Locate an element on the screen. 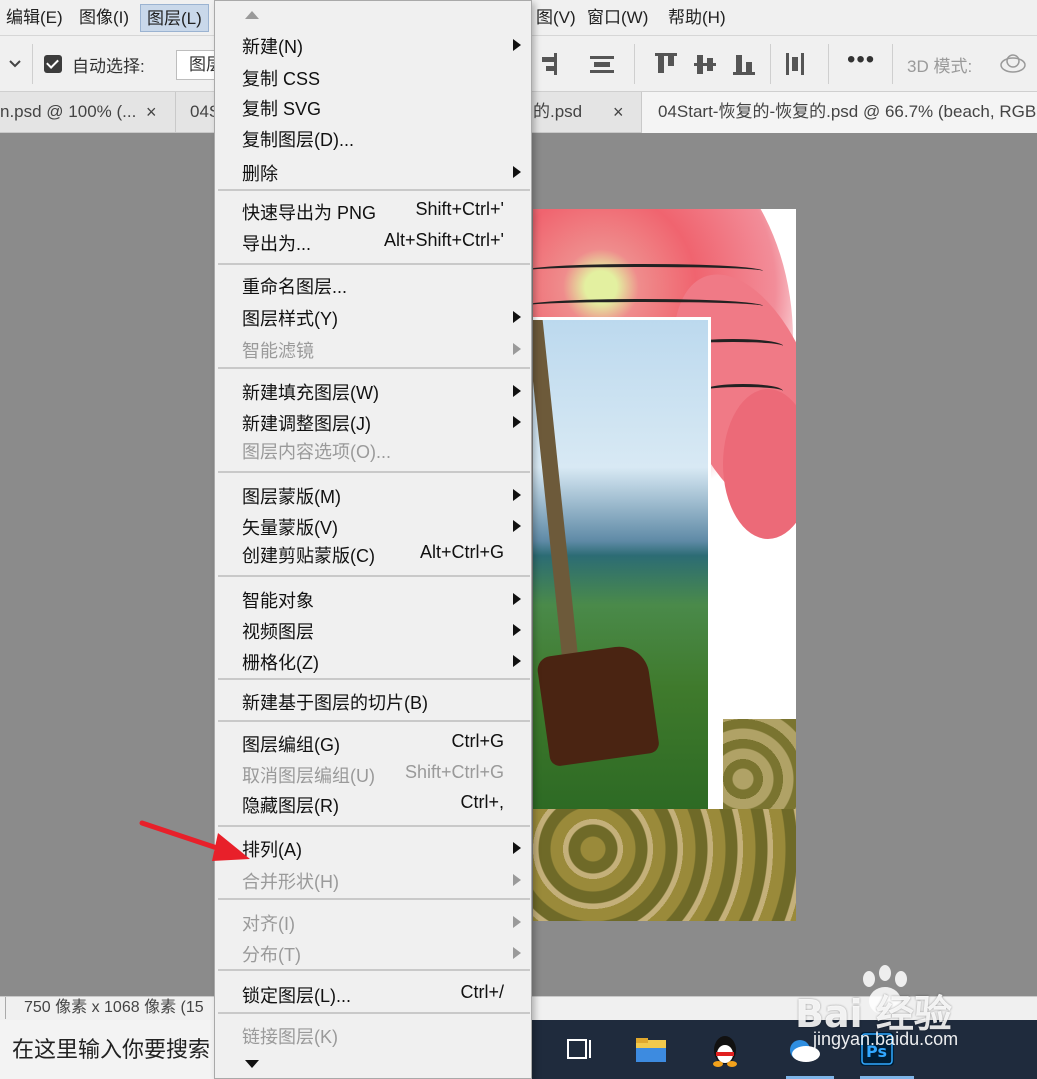 The height and width of the screenshot is (1079, 1037). scroll-up-arrow-icon is located at coordinates (252, 15).